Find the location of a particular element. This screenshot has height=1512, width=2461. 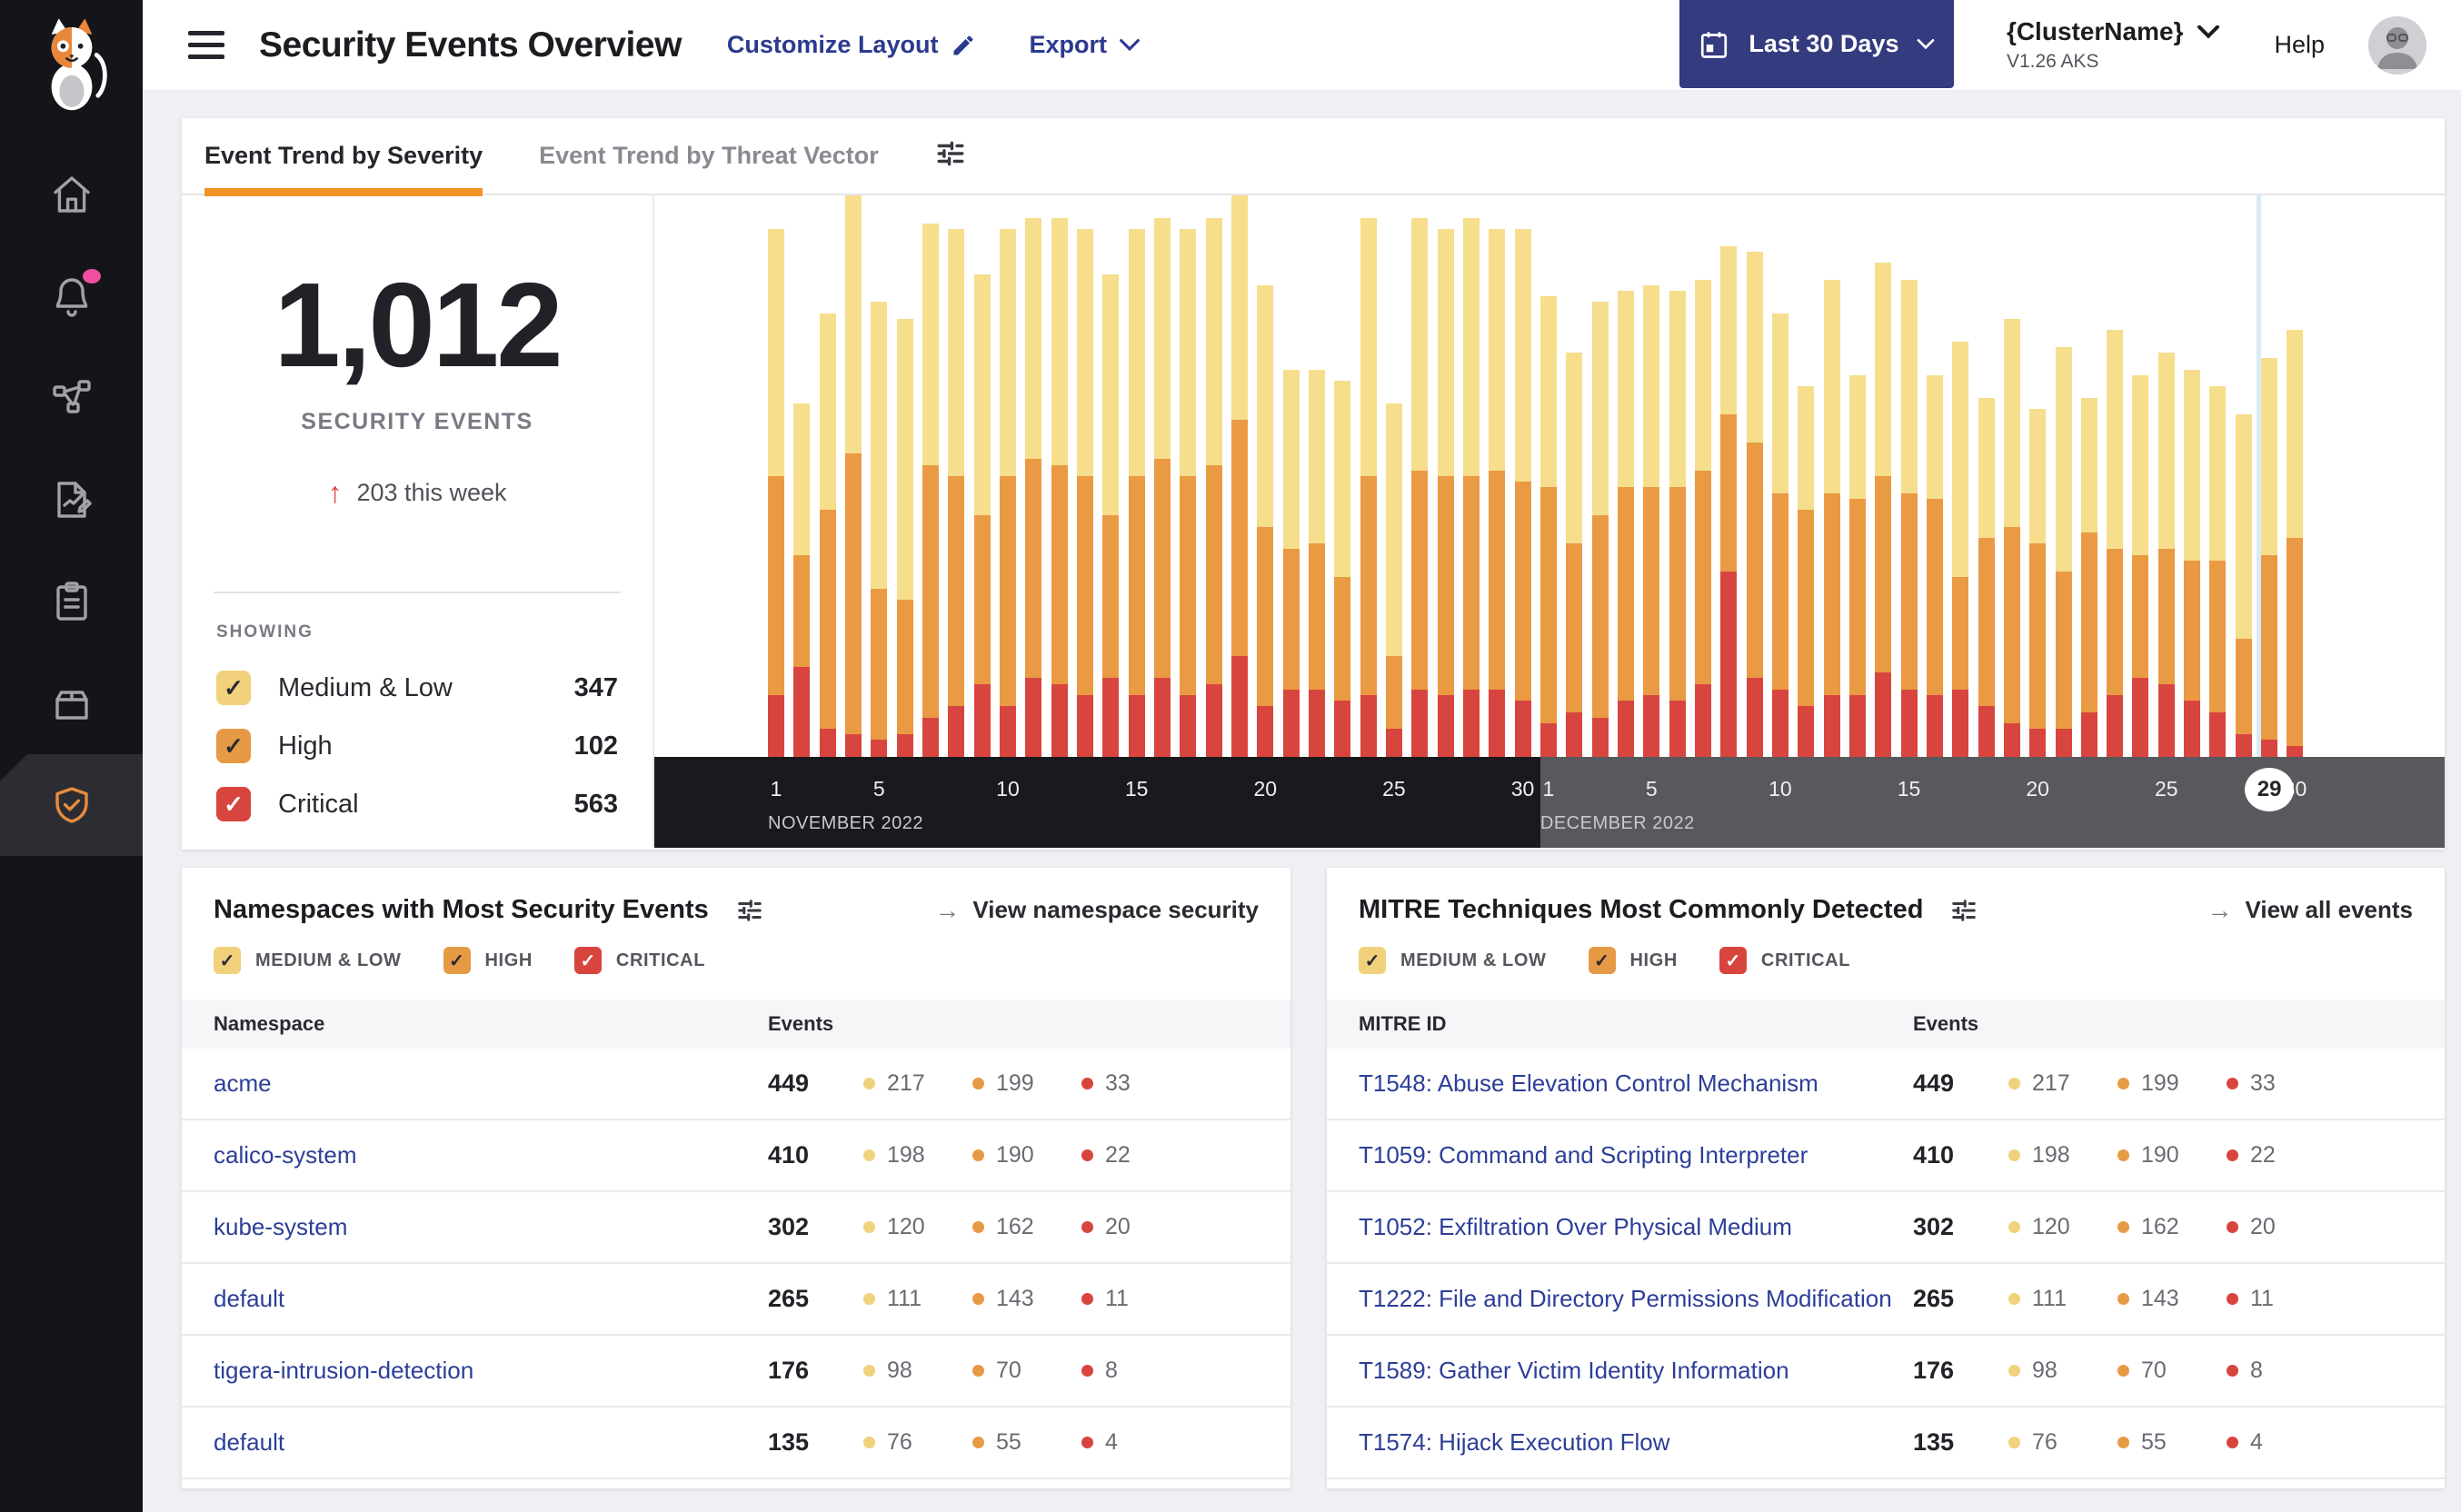

chart-filter-button is located at coordinates (950, 156).